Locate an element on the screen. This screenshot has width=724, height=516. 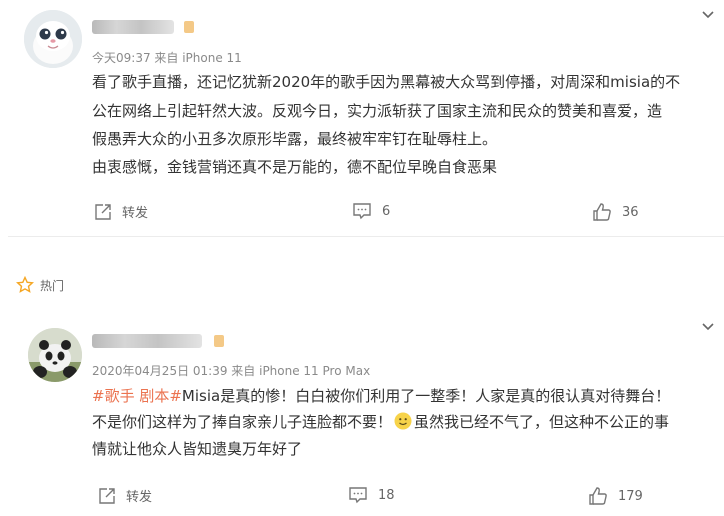
divider is located at coordinates (366, 236).